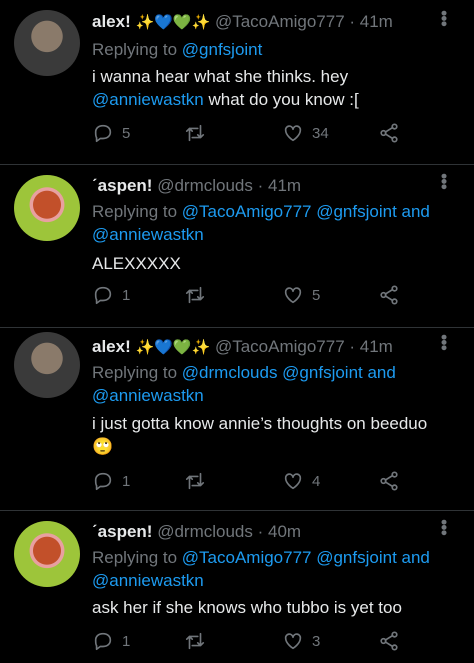 Image resolution: width=474 pixels, height=663 pixels. Describe the element at coordinates (252, 134) in the screenshot. I see `tweet-actions: 5 34` at that location.